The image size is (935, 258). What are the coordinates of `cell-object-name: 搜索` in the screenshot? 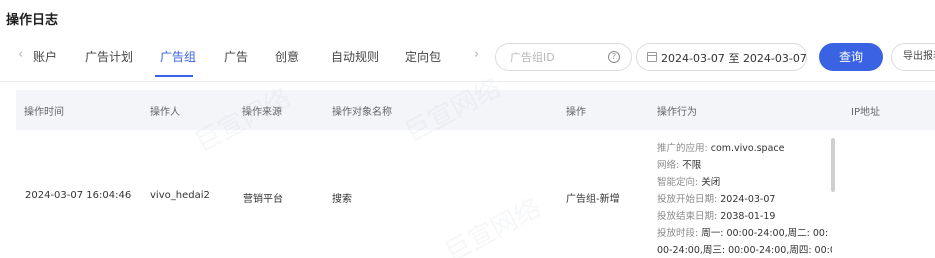 It's located at (342, 199).